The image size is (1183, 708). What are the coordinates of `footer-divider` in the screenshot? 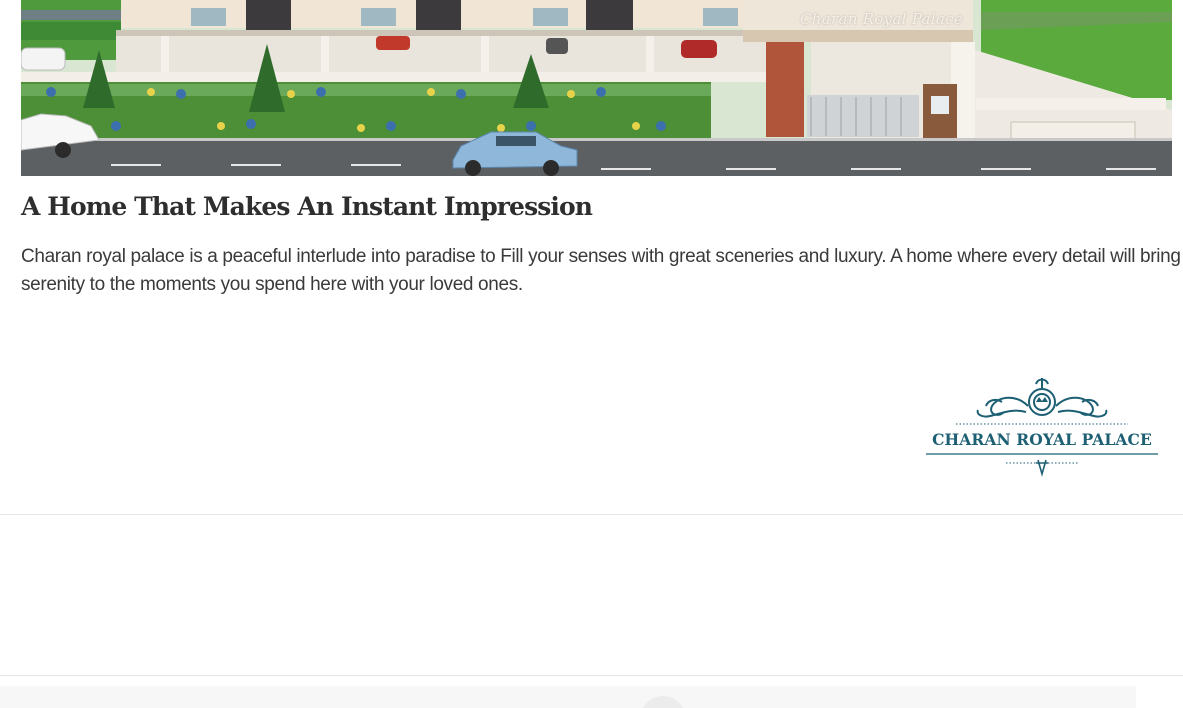 It's located at (591, 675).